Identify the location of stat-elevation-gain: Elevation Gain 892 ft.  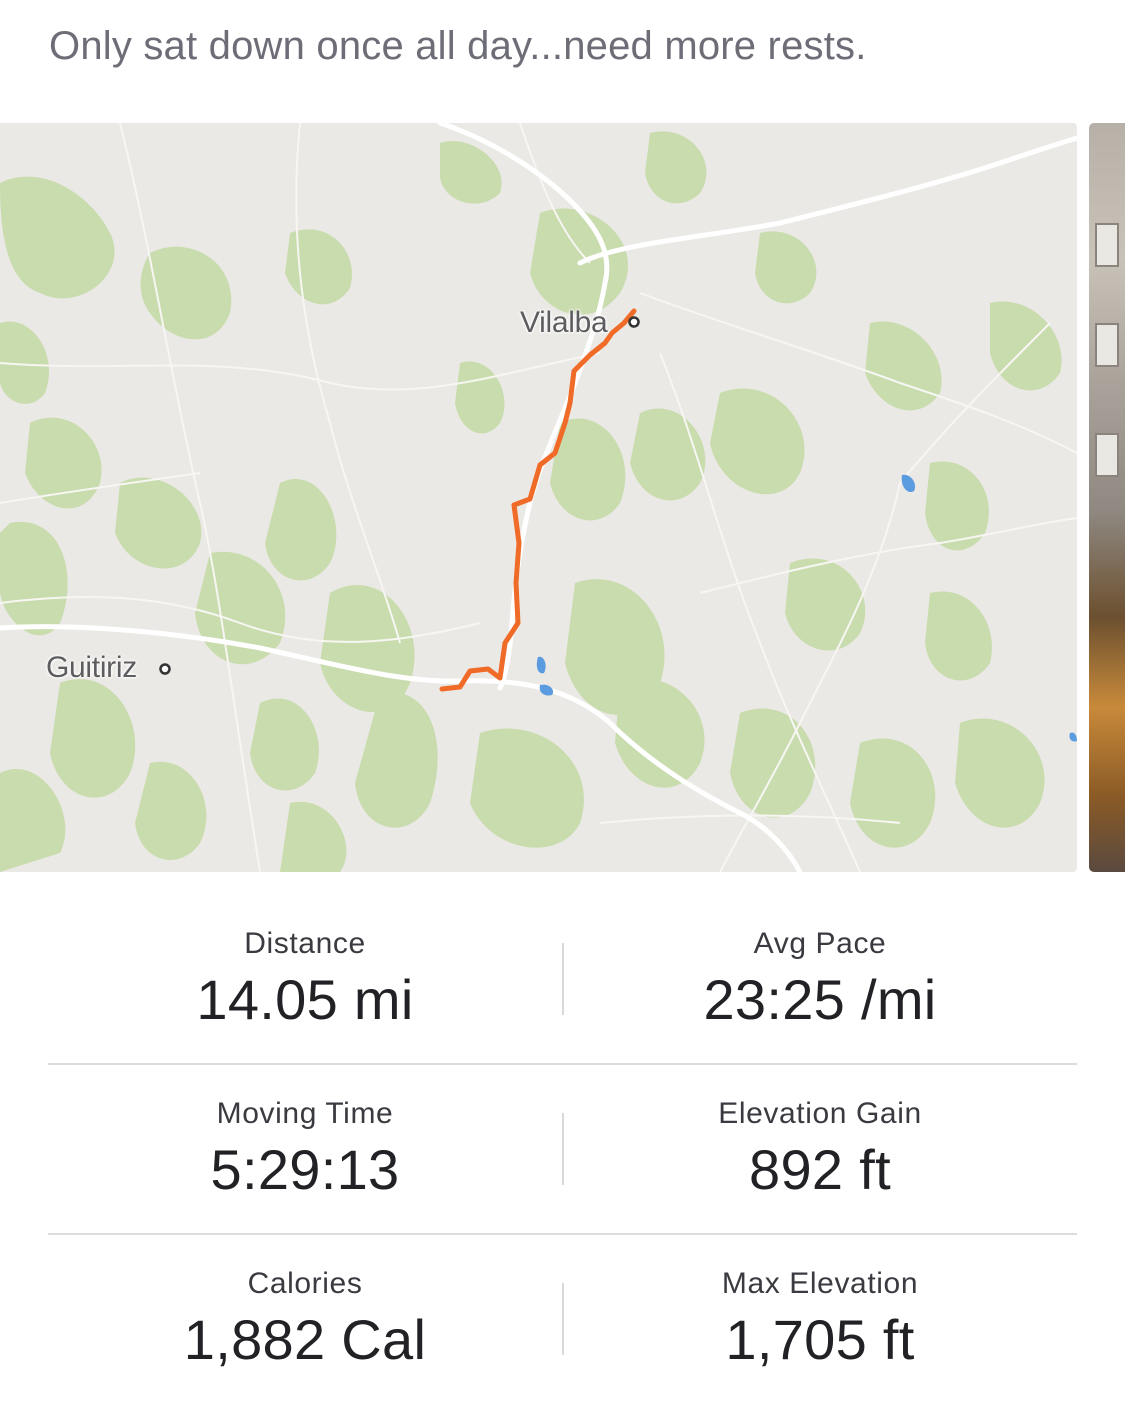
(820, 1133).